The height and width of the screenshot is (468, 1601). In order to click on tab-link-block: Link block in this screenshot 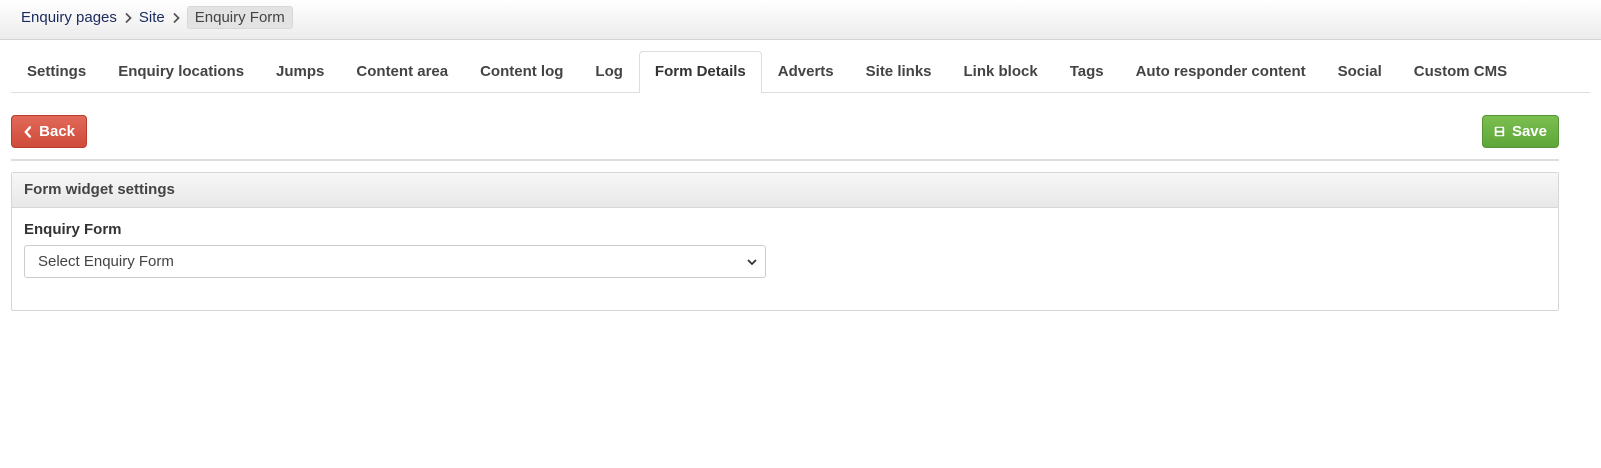, I will do `click(1001, 71)`.